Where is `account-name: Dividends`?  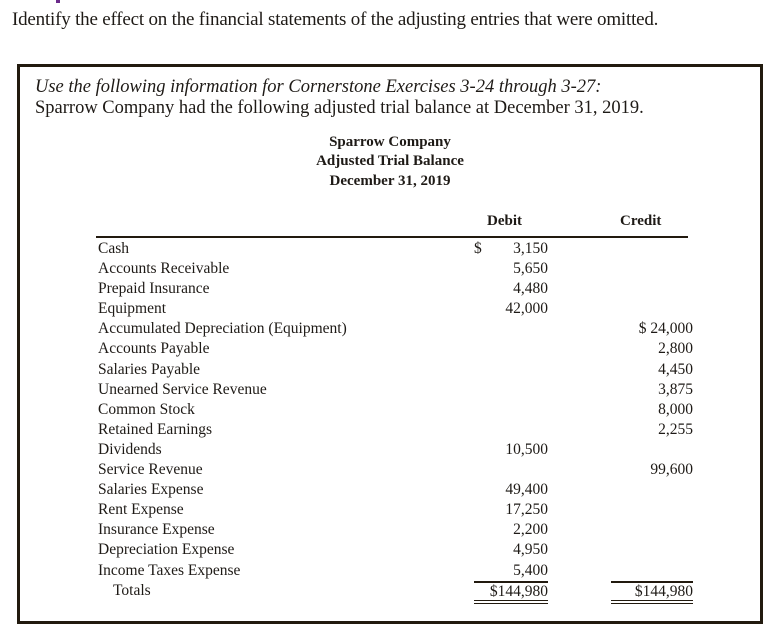
account-name: Dividends is located at coordinates (130, 449).